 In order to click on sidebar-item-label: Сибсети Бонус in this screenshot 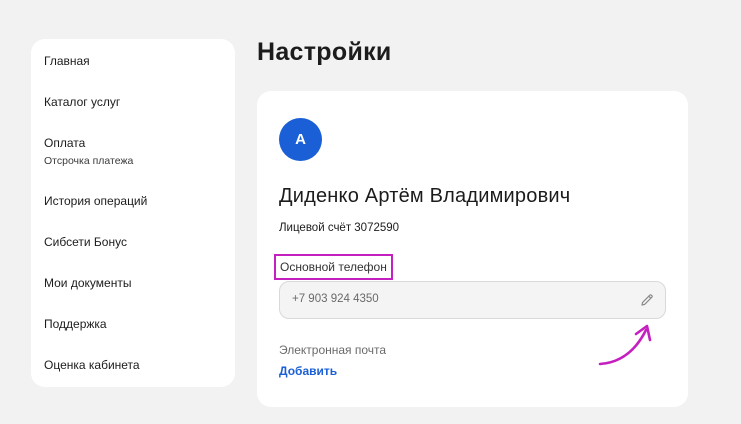, I will do `click(85, 242)`.